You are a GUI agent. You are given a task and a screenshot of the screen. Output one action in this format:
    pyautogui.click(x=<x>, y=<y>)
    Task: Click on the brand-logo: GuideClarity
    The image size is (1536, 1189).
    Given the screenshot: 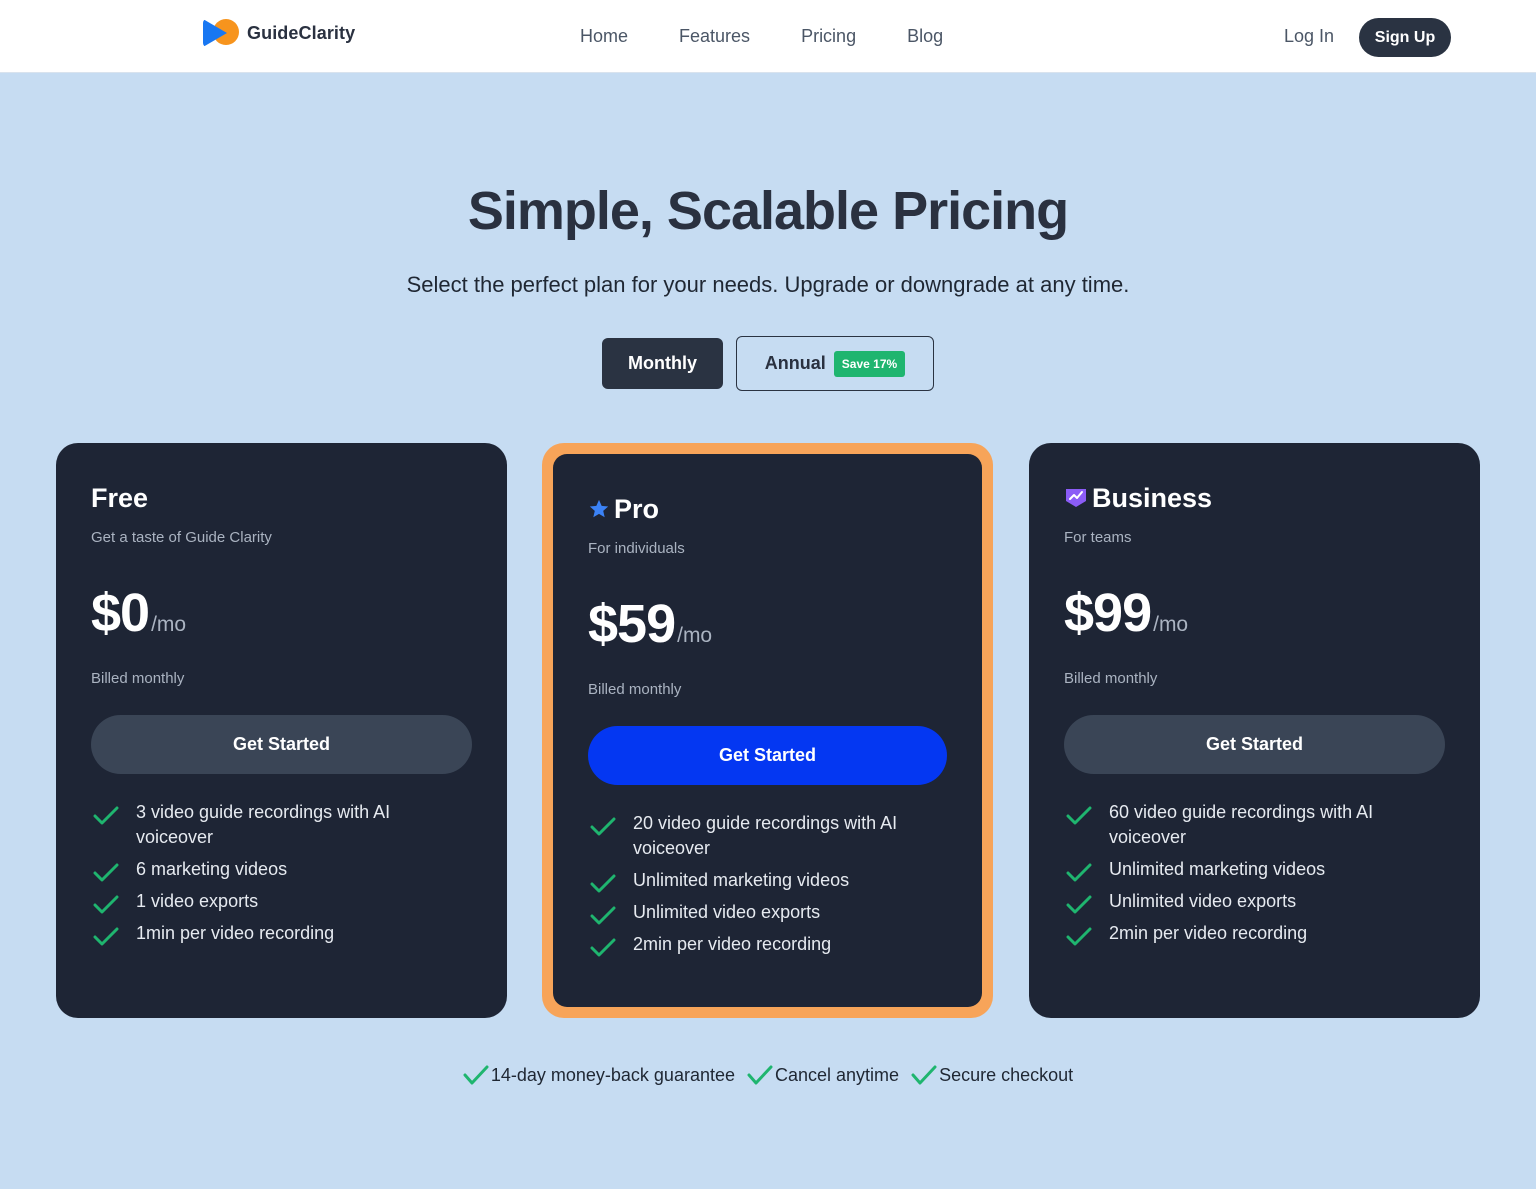 What is the action you would take?
    pyautogui.click(x=279, y=33)
    